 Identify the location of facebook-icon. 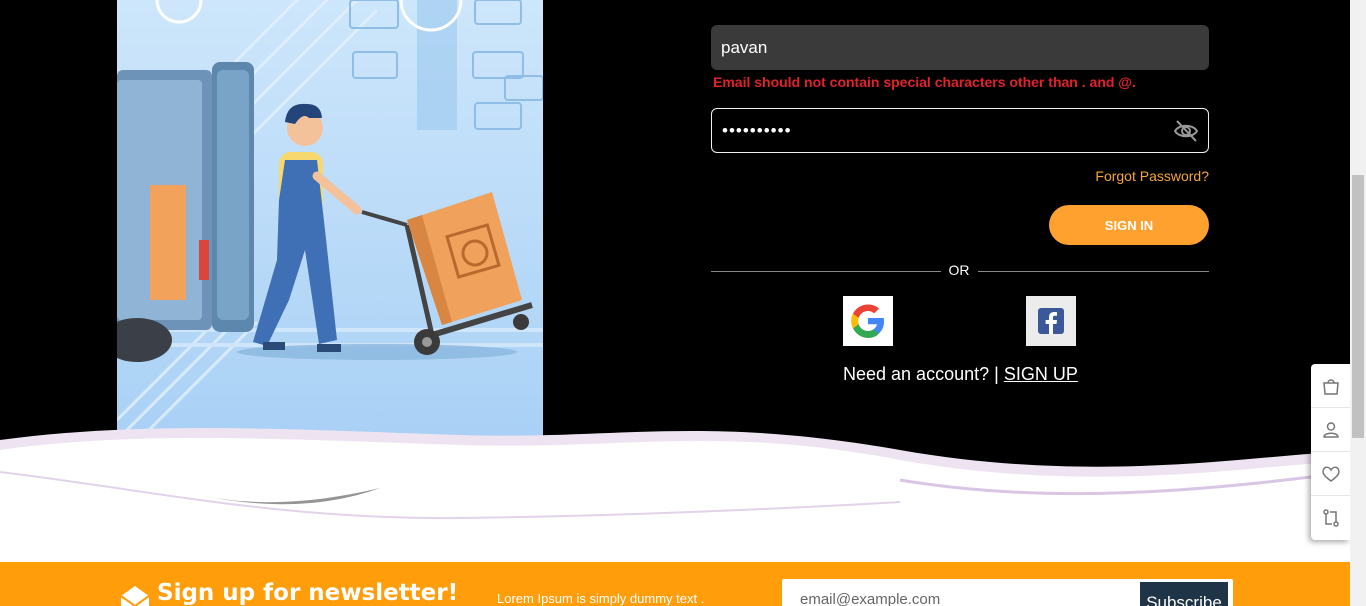
(1051, 321).